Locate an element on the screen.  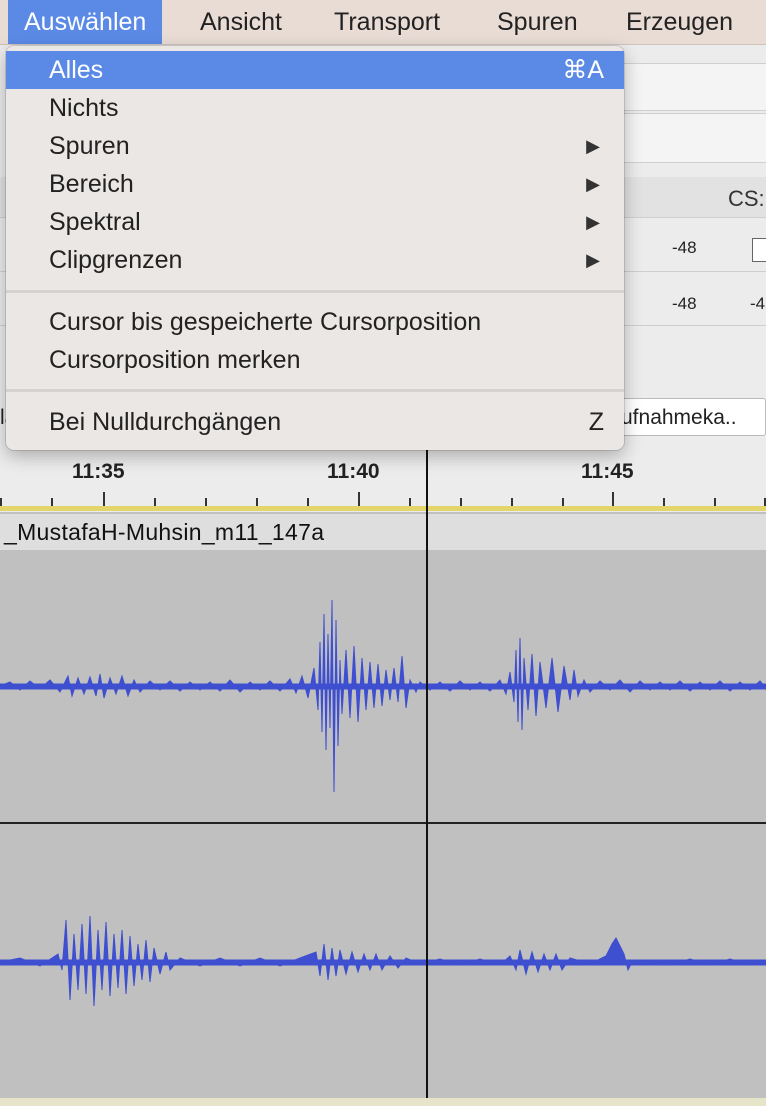
menu-auswaehlen: Auswählen is located at coordinates (85, 22).